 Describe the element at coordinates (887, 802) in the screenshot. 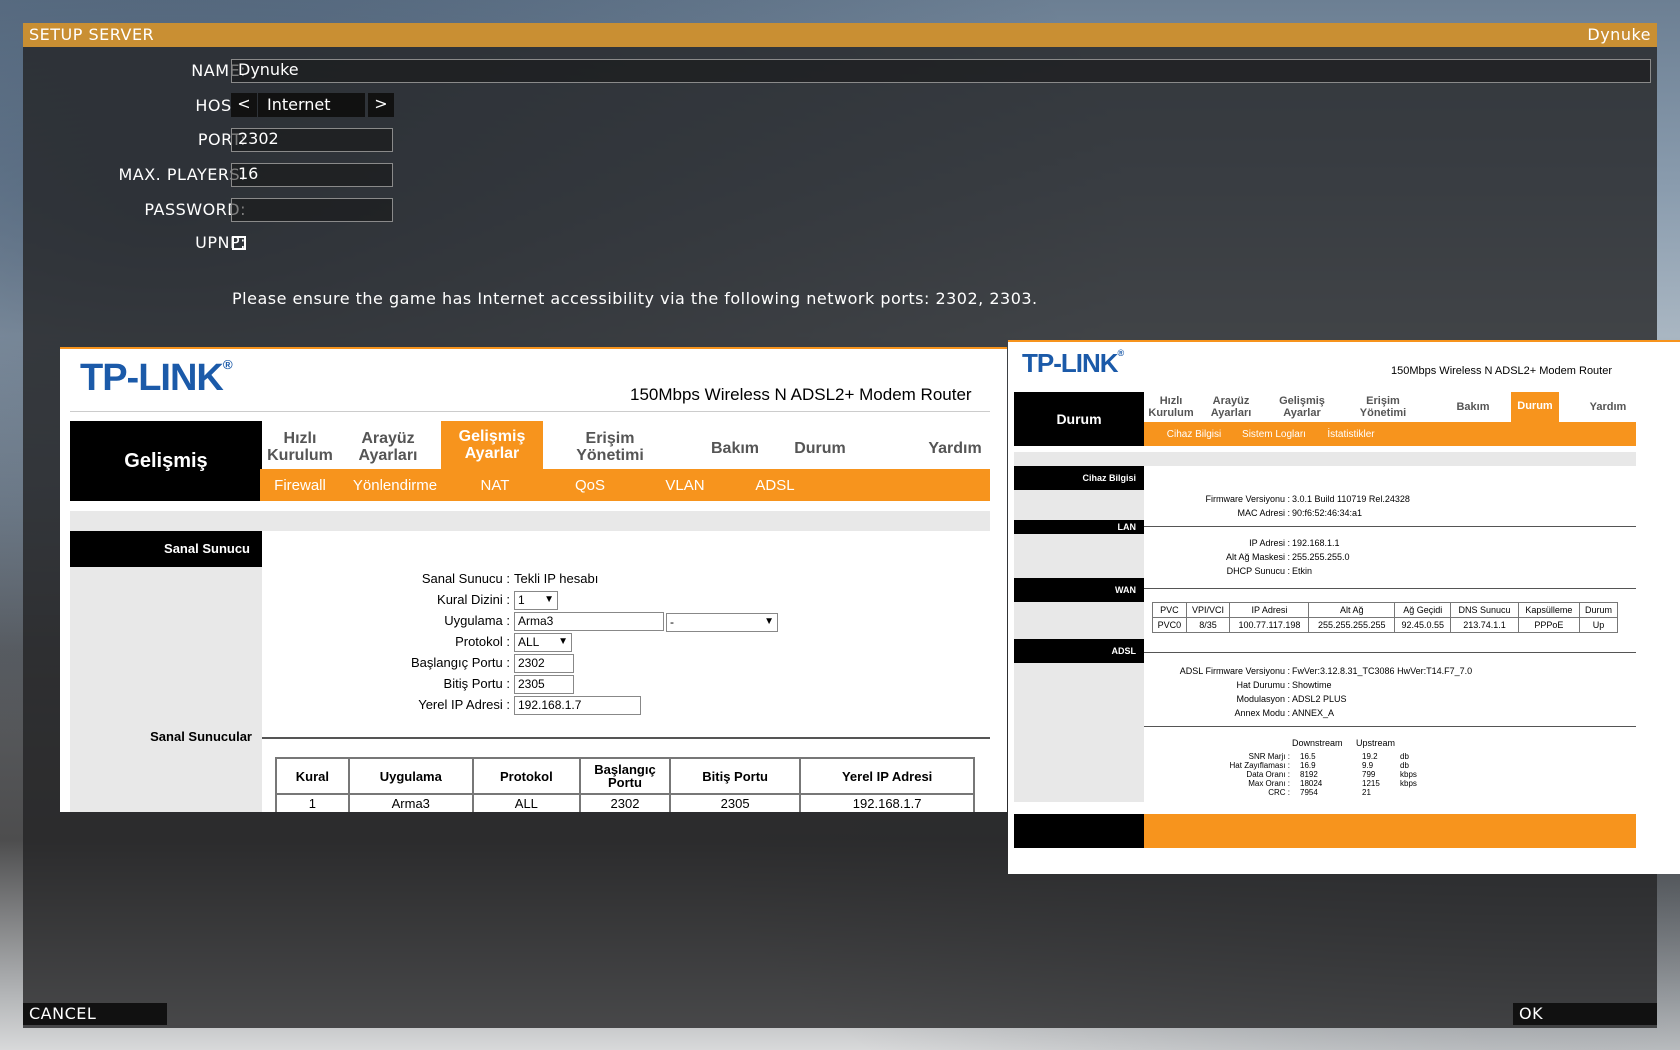

I see `cell: 192.168.1.7` at that location.